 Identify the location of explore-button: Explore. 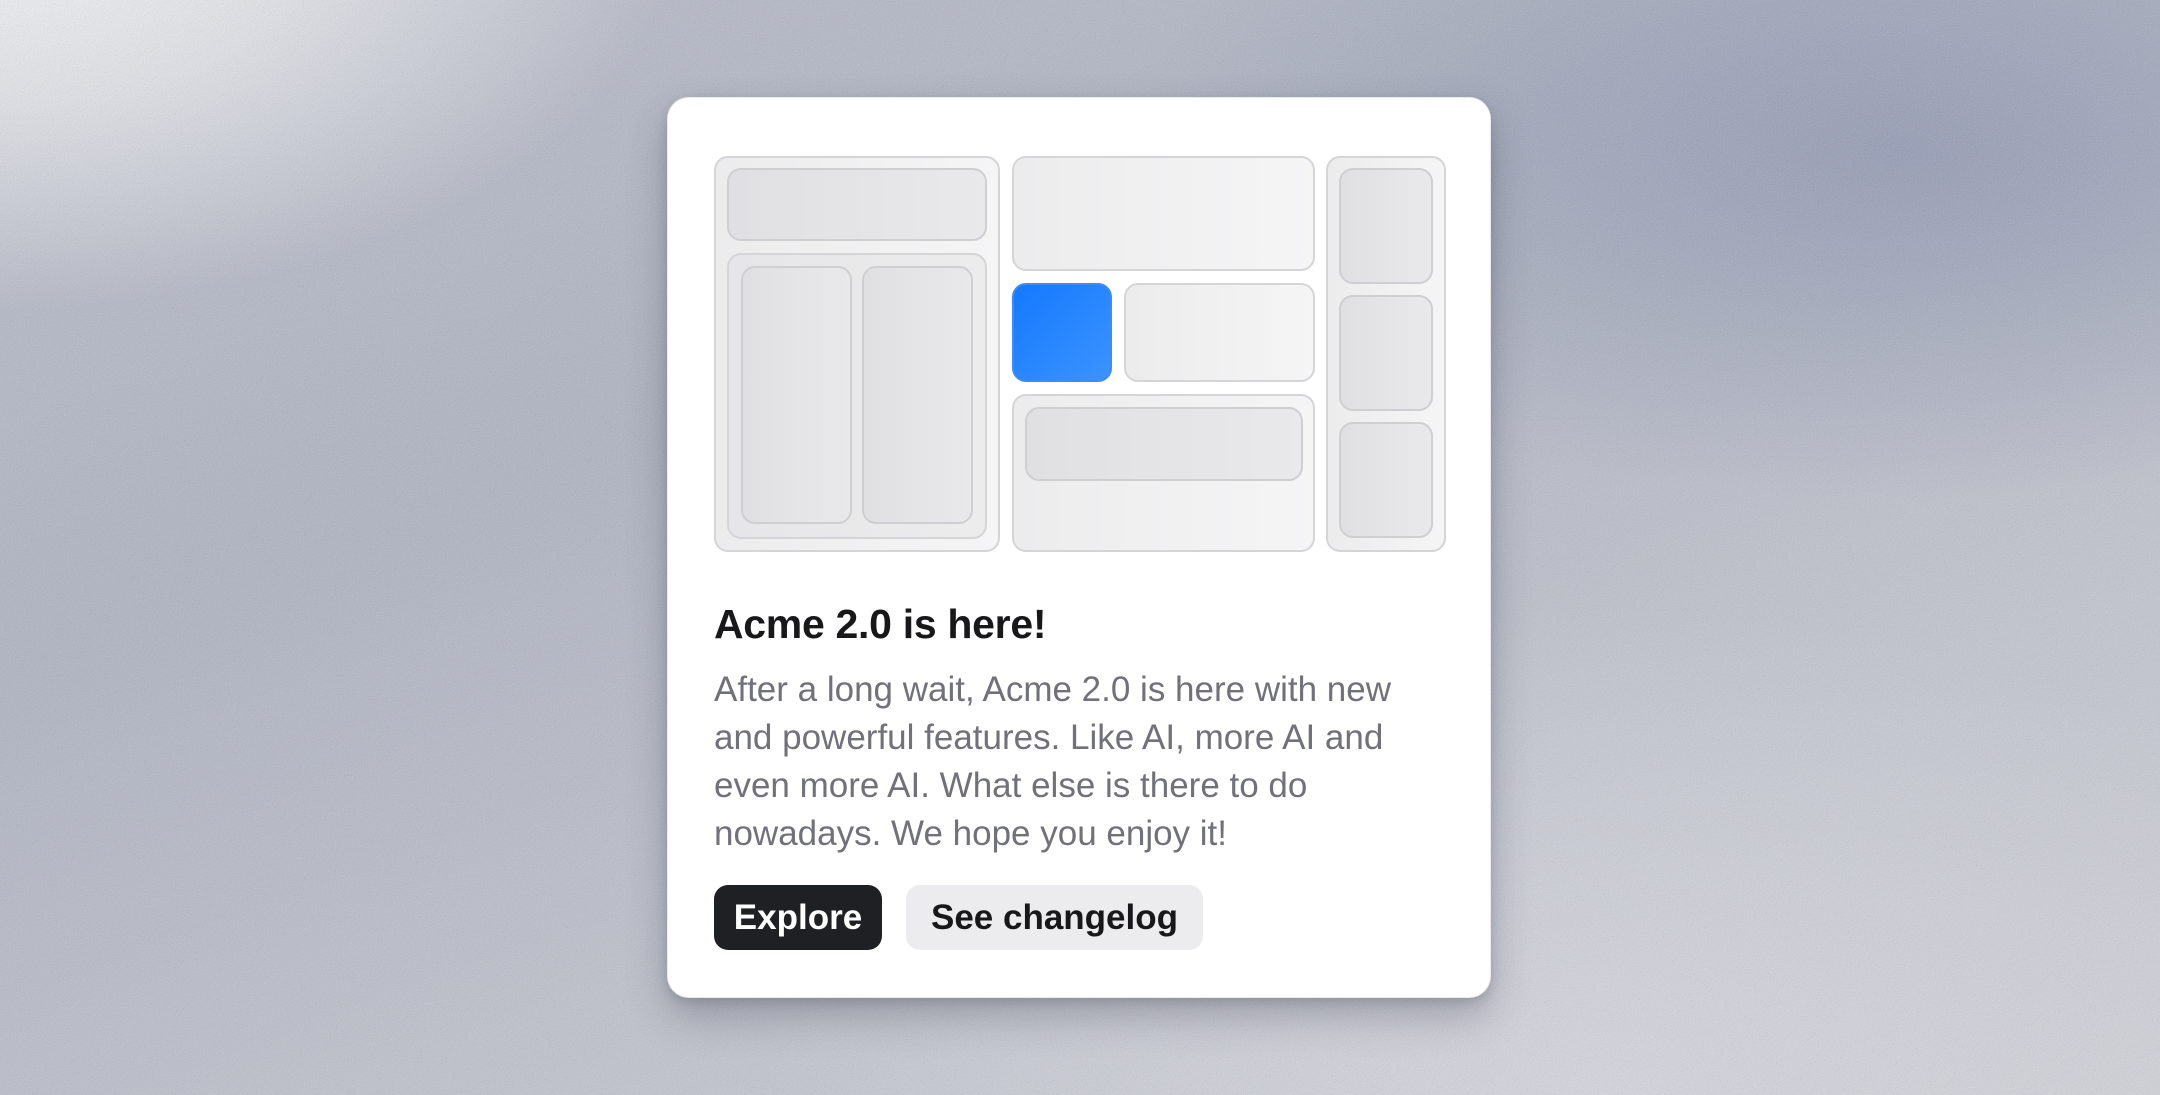
(798, 917).